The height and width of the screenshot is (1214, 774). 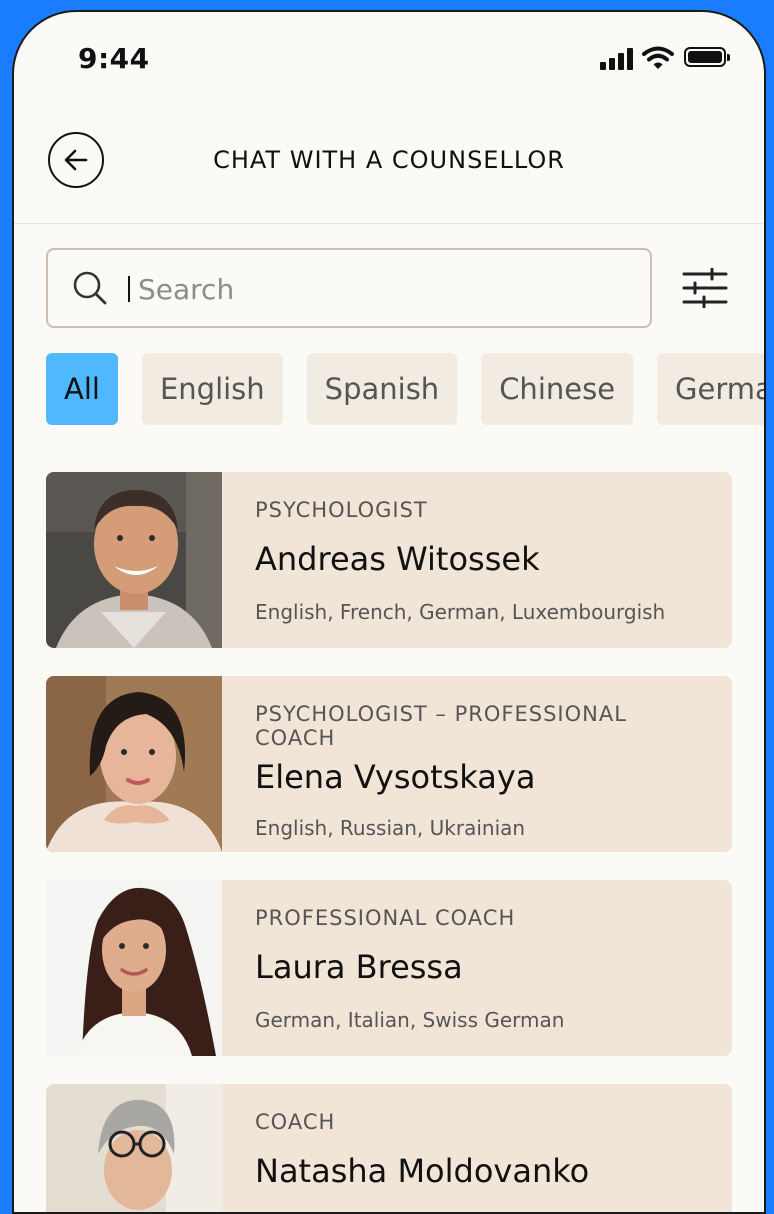 I want to click on search-icon, so click(x=90, y=288).